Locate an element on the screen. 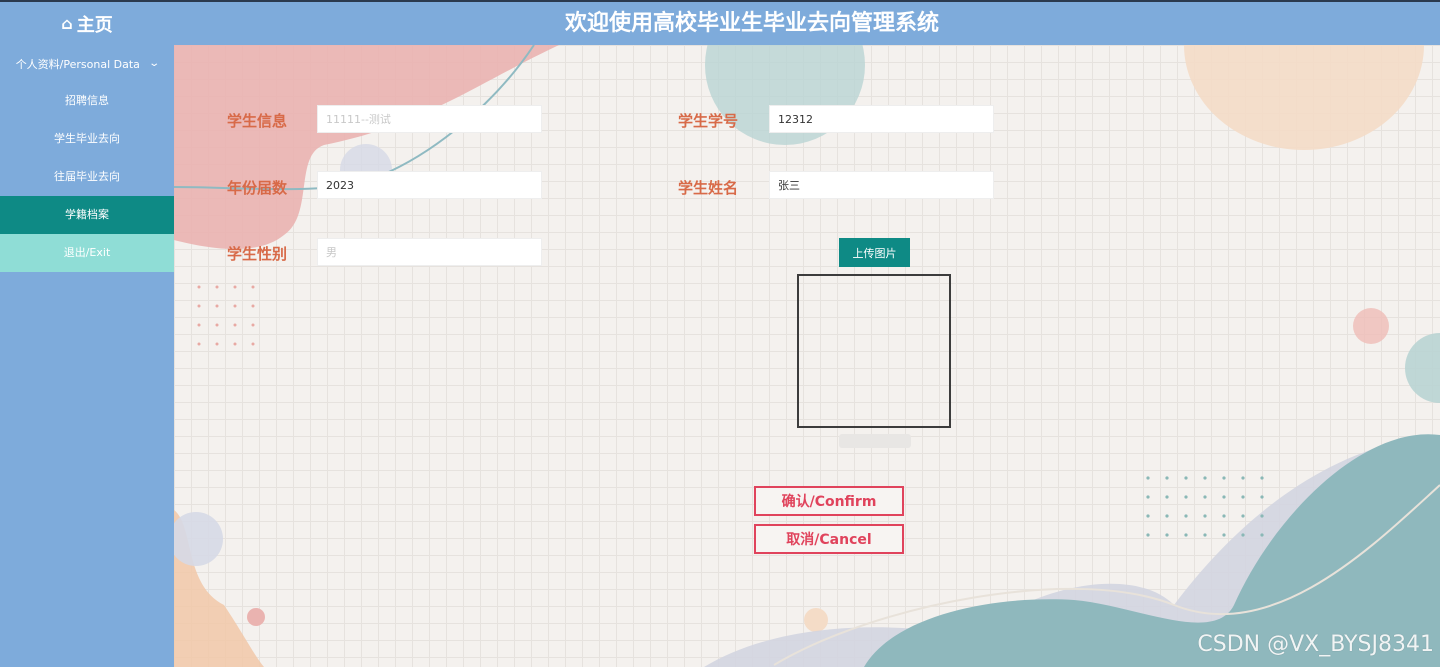 This screenshot has height=667, width=1440. year-input is located at coordinates (429, 185).